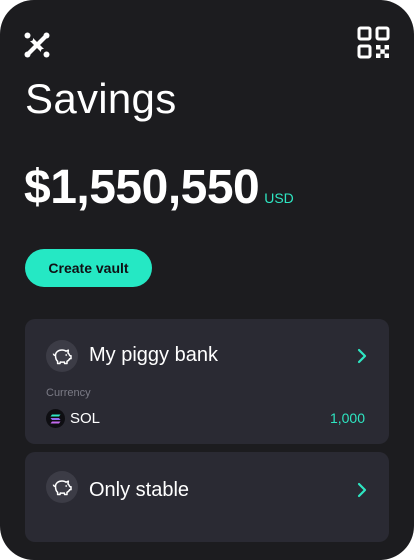 Image resolution: width=414 pixels, height=560 pixels. What do you see at coordinates (139, 490) in the screenshot?
I see `vault-name: Only stable` at bounding box center [139, 490].